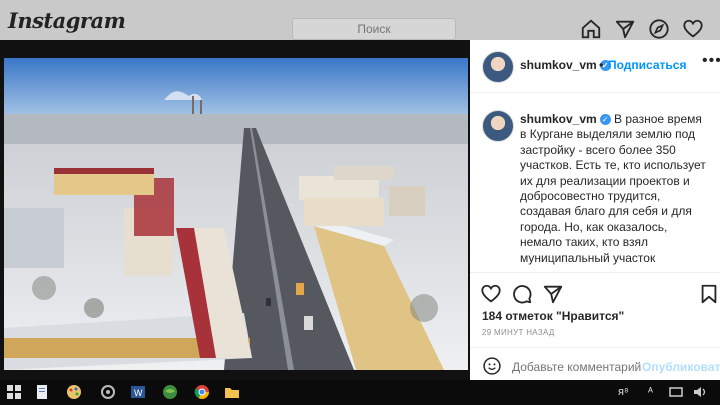 The height and width of the screenshot is (405, 720). Describe the element at coordinates (659, 29) in the screenshot. I see `explore-icon` at that location.